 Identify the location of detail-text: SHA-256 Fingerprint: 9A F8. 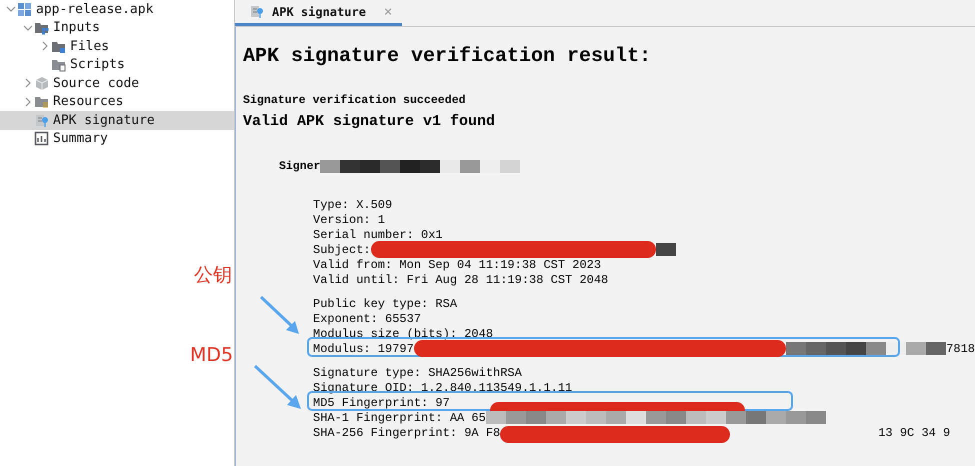
(406, 433).